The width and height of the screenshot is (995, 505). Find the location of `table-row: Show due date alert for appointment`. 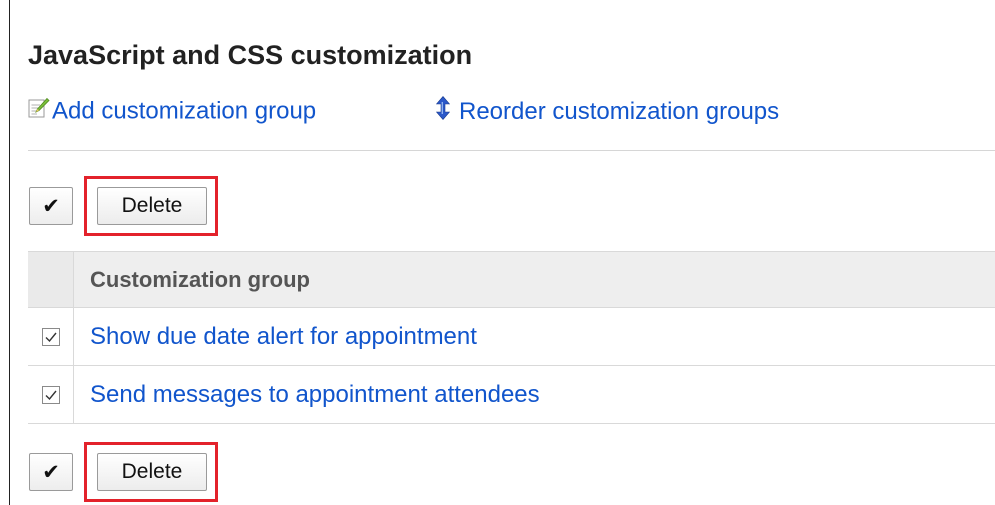

table-row: Show due date alert for appointment is located at coordinates (511, 337).